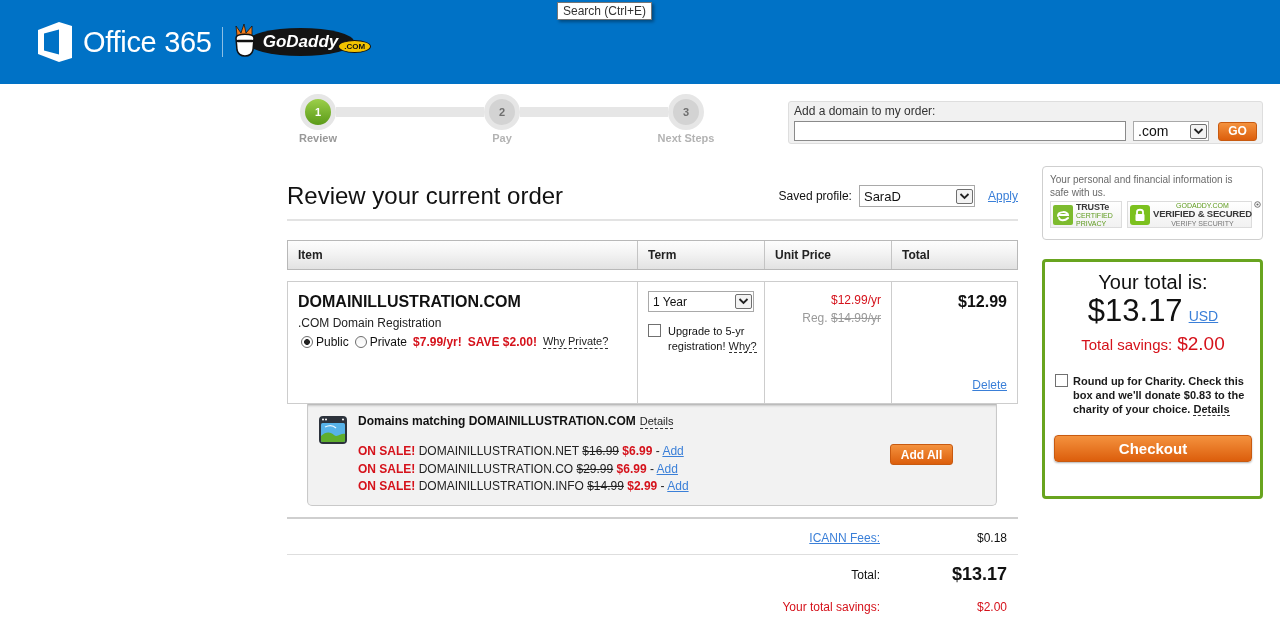 The height and width of the screenshot is (622, 1280). I want to click on savings-label: Your total savings:, so click(831, 607).